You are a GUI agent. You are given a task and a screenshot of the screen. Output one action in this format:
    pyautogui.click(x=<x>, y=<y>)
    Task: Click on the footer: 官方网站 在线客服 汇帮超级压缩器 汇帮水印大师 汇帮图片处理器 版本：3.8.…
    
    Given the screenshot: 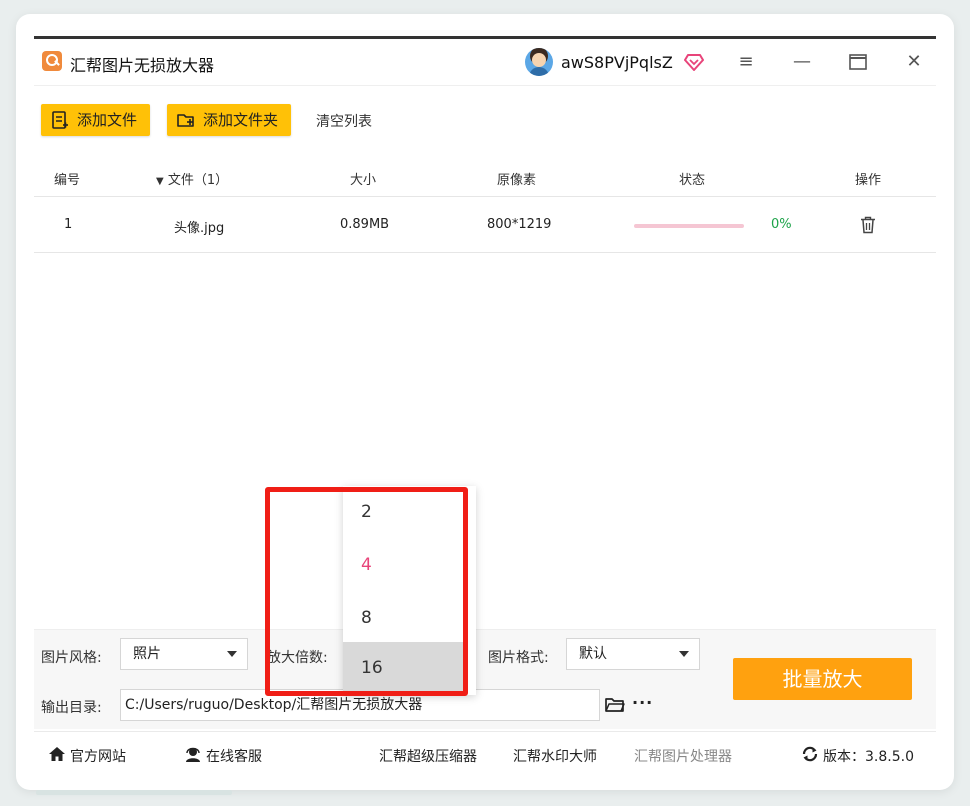 What is the action you would take?
    pyautogui.click(x=485, y=754)
    